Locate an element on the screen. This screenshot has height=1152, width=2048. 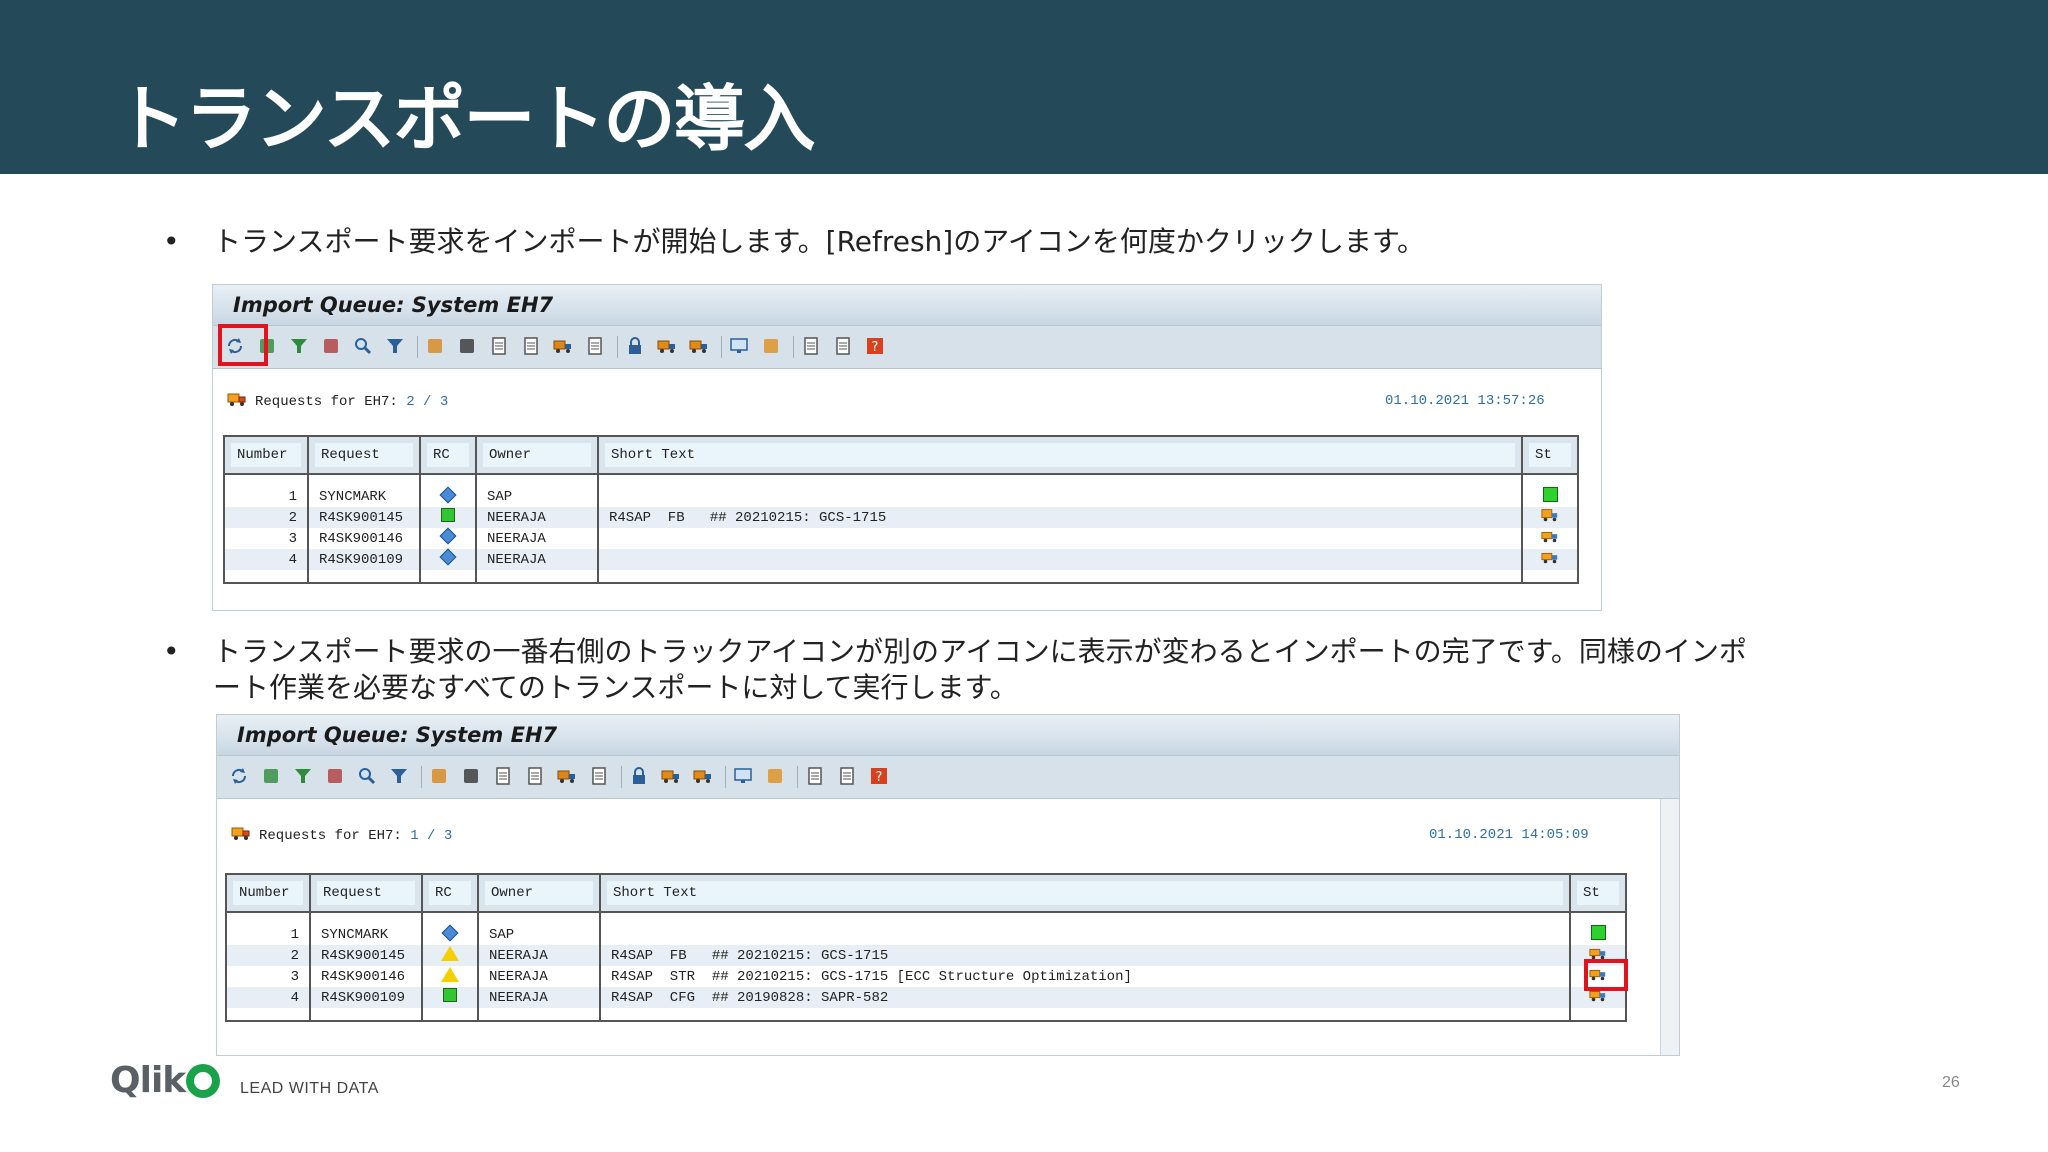
rc-warning-icon is located at coordinates (450, 974).